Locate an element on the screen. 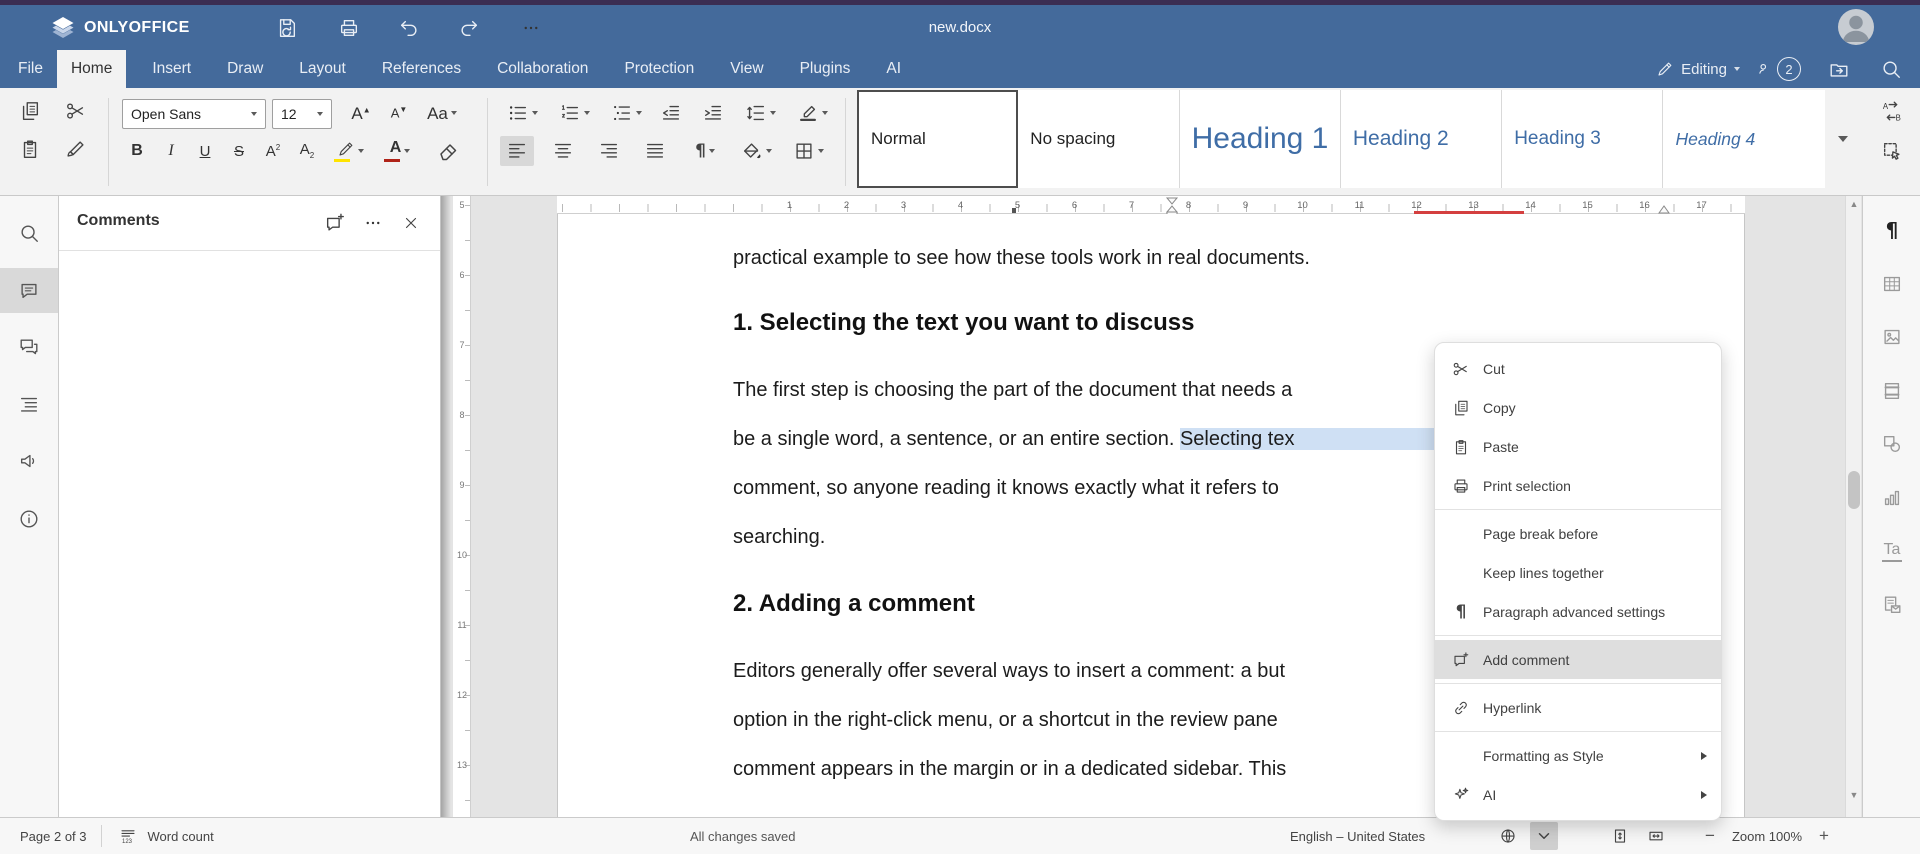  select-all-button is located at coordinates (1892, 151).